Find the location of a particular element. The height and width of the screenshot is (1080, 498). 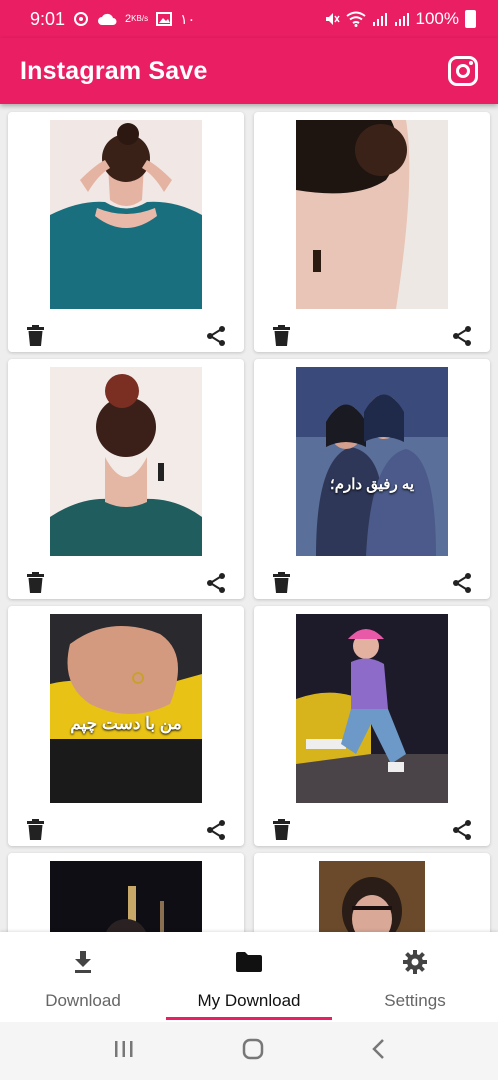

folder-icon is located at coordinates (249, 962).